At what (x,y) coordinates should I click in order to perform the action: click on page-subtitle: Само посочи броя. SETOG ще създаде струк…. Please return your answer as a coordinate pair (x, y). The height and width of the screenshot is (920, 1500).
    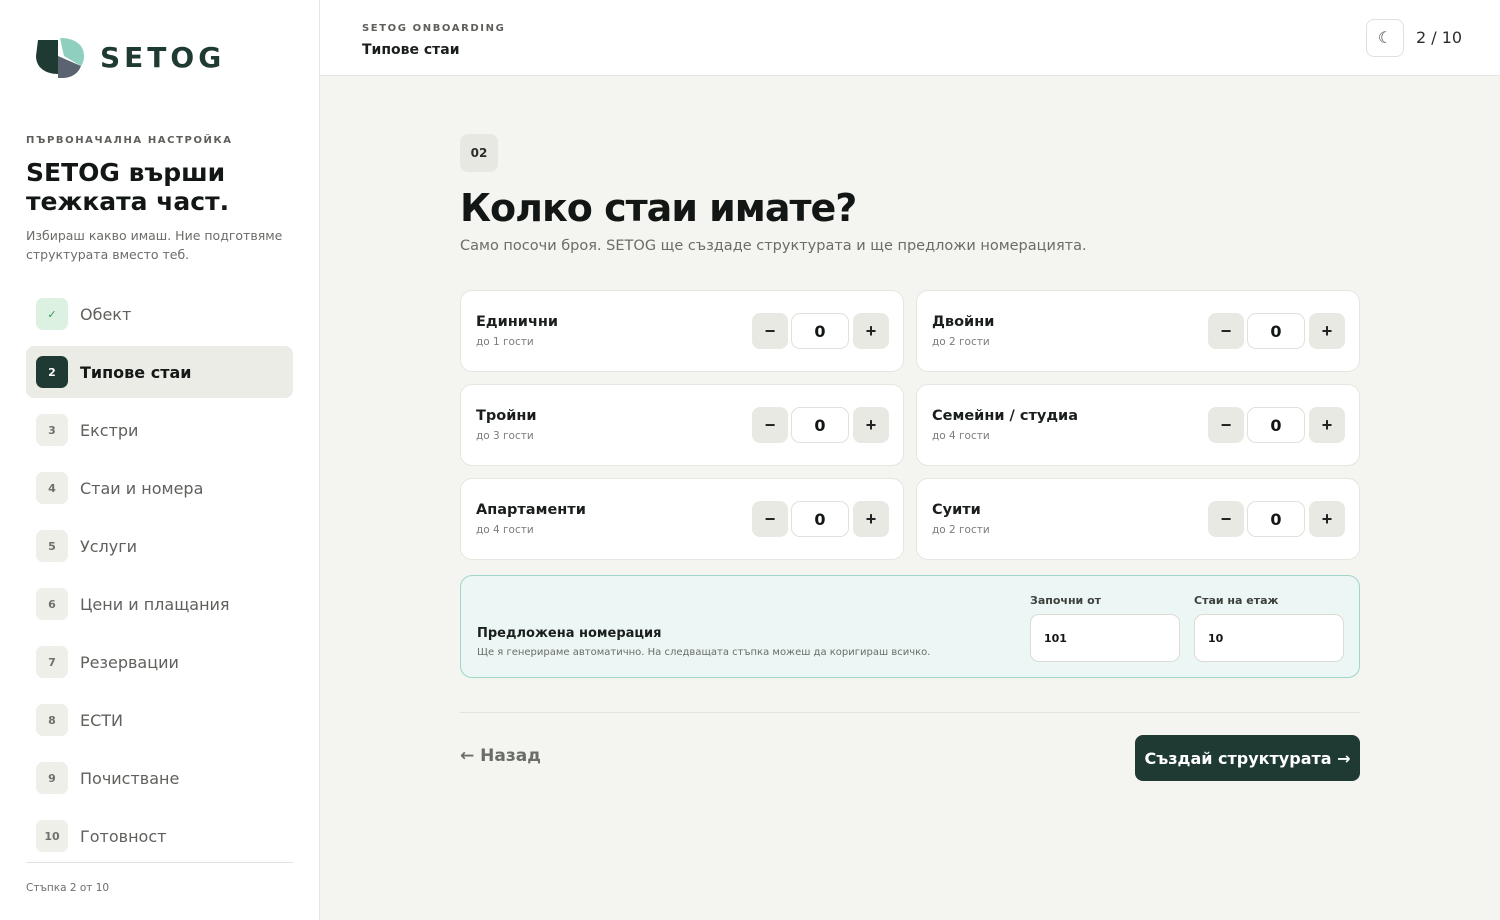
    Looking at the image, I should click on (773, 246).